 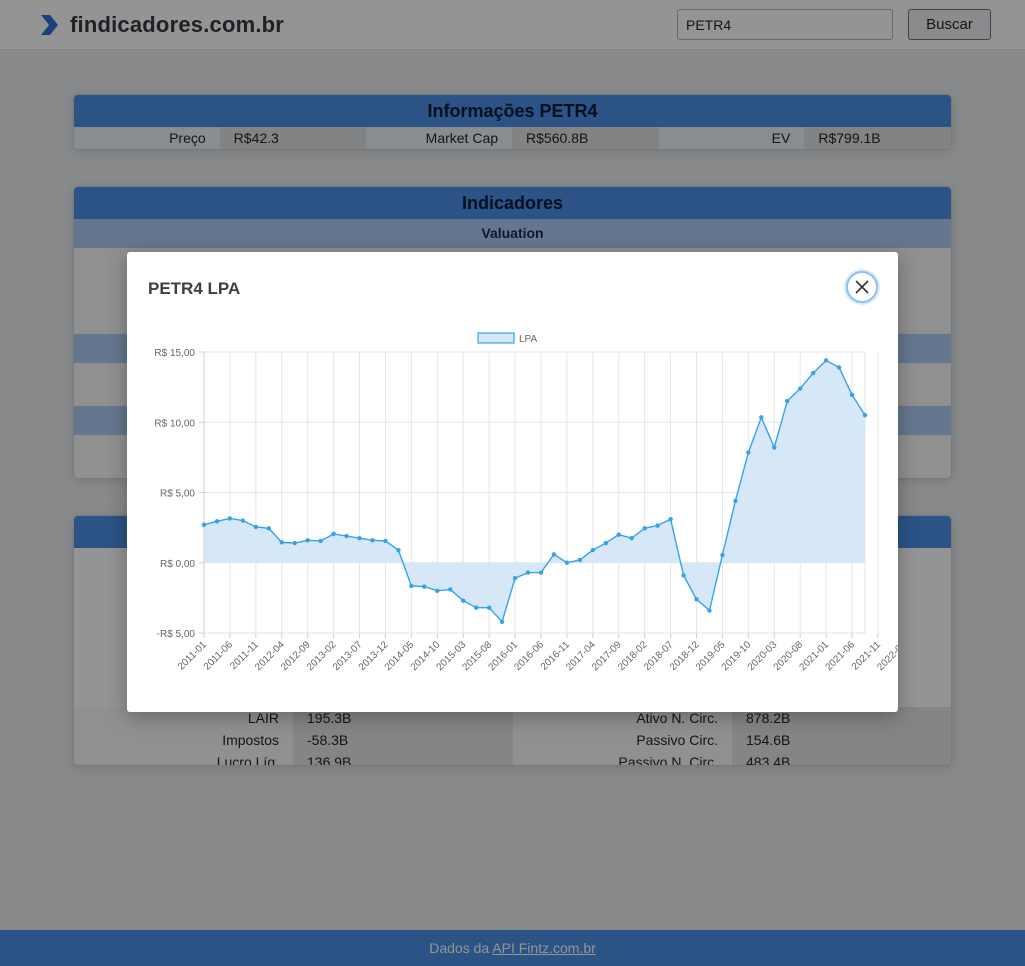 What do you see at coordinates (528, 339) in the screenshot?
I see `legend-label: LPA` at bounding box center [528, 339].